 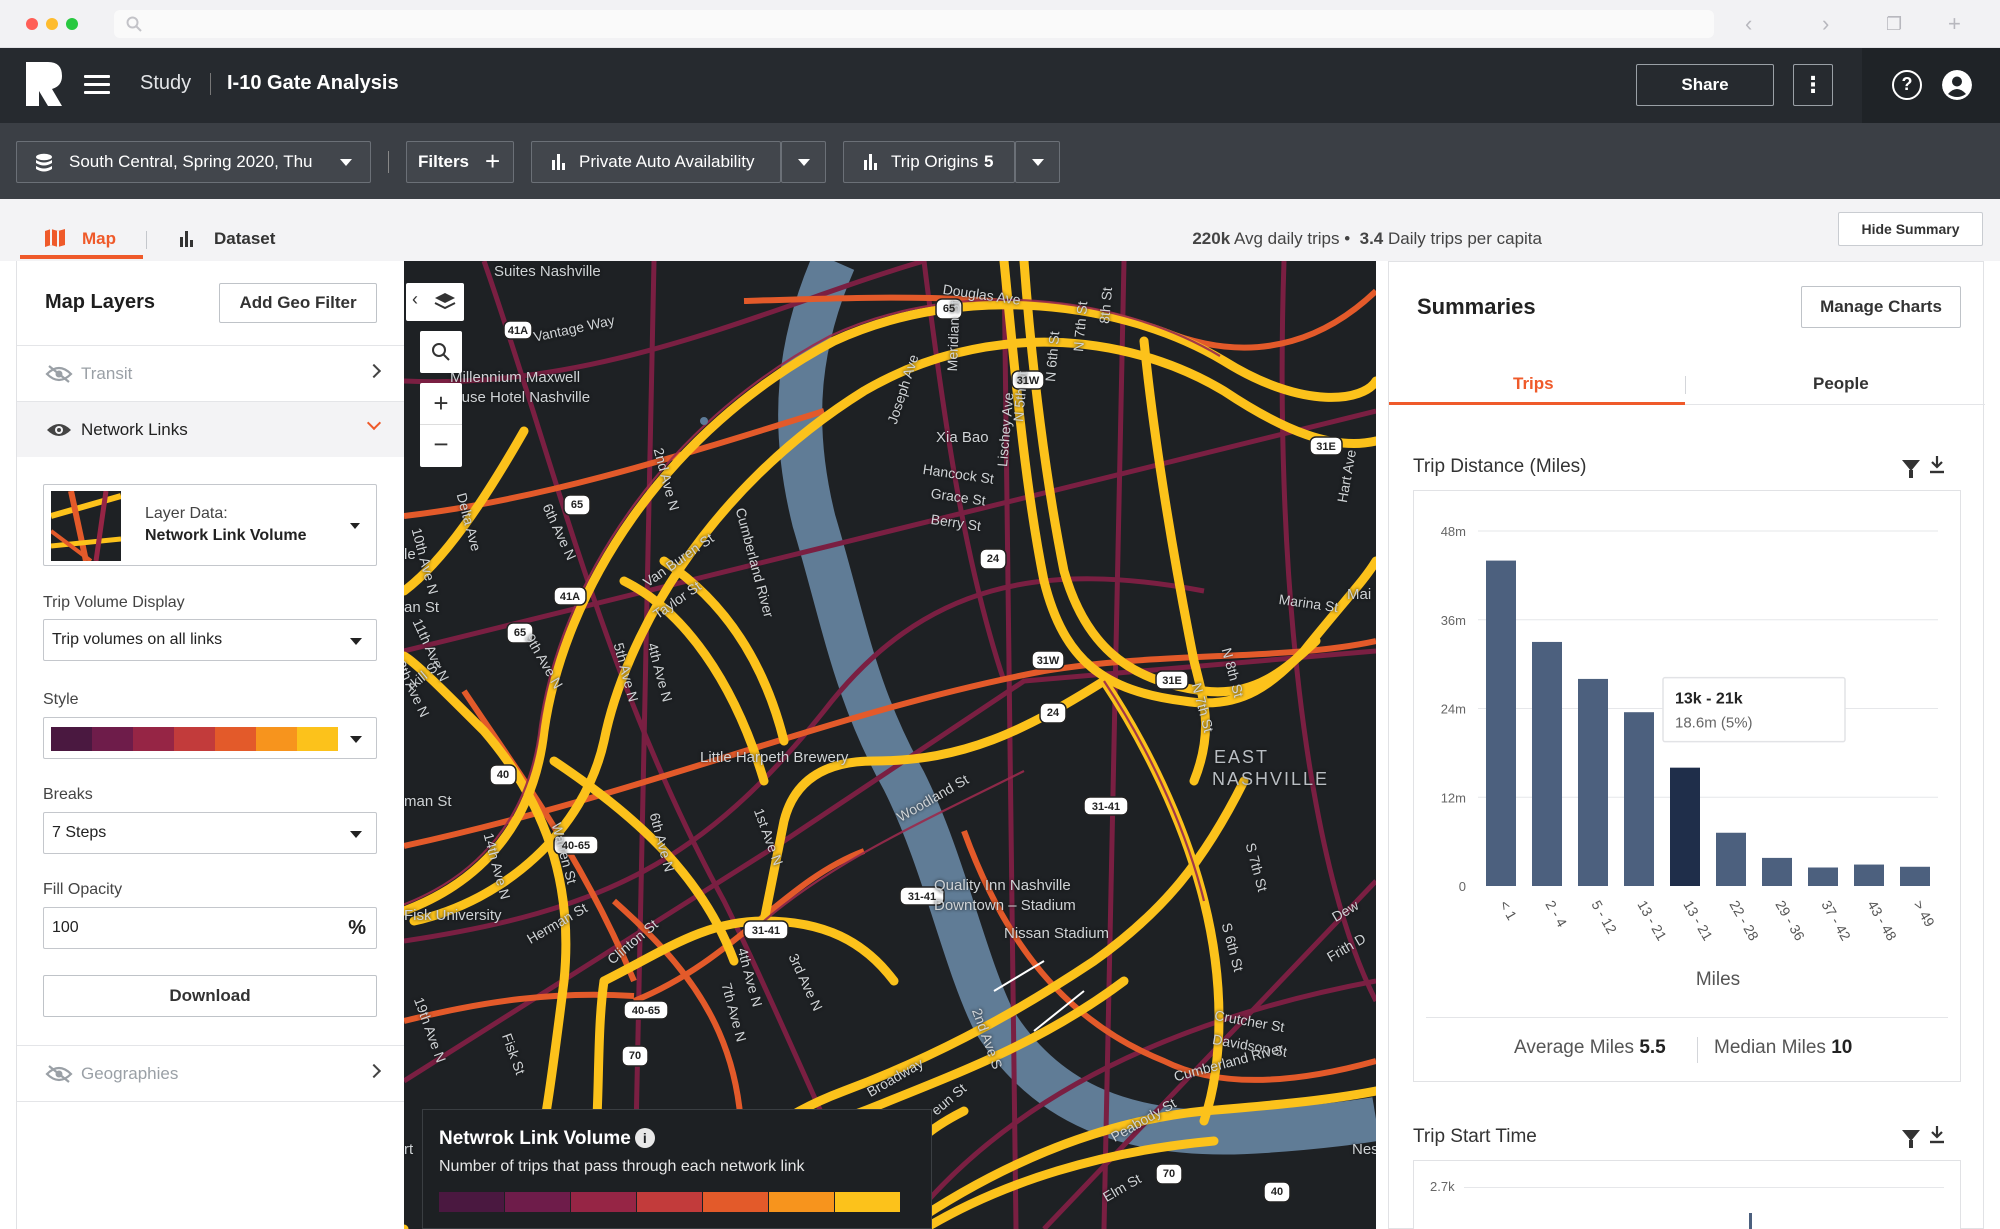 I want to click on average-miles-stat: Average Miles 5.5, so click(x=1590, y=1048).